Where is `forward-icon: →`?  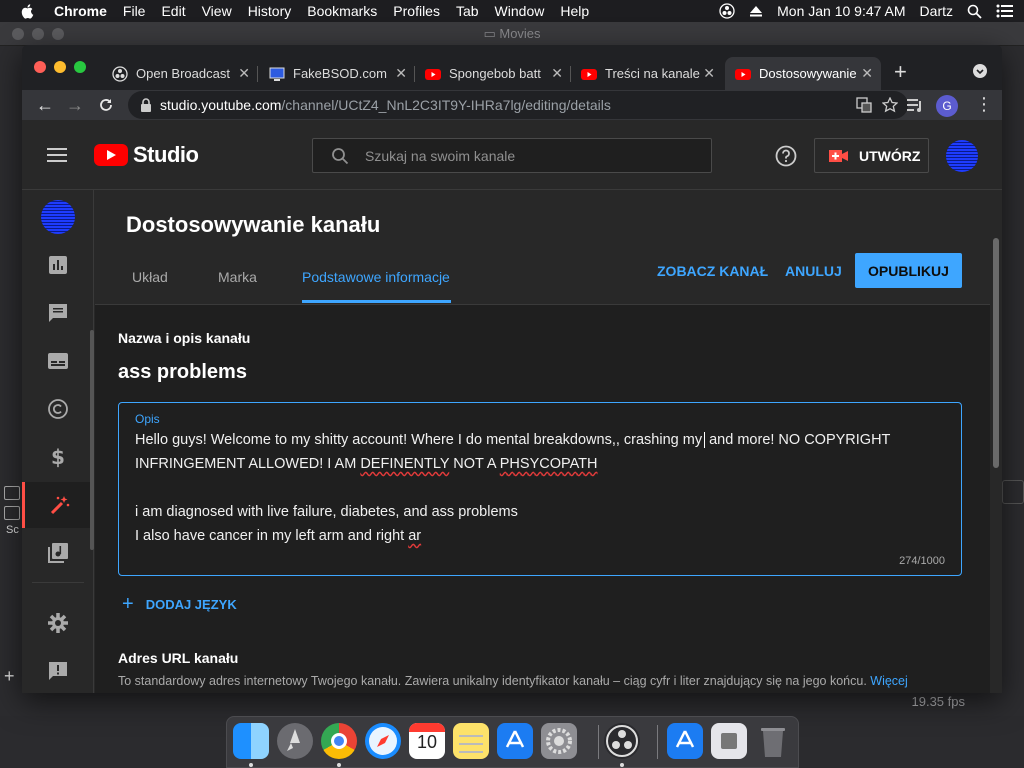 forward-icon: → is located at coordinates (75, 105).